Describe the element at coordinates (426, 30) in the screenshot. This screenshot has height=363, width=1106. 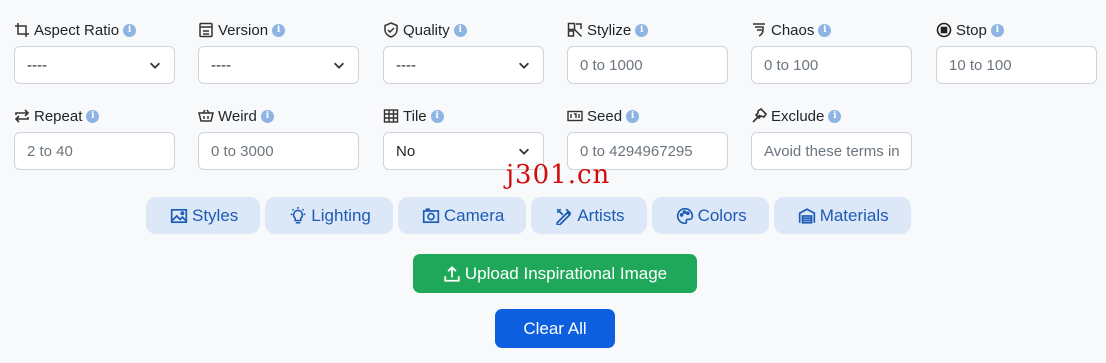
I see `quality-label: Quality` at that location.